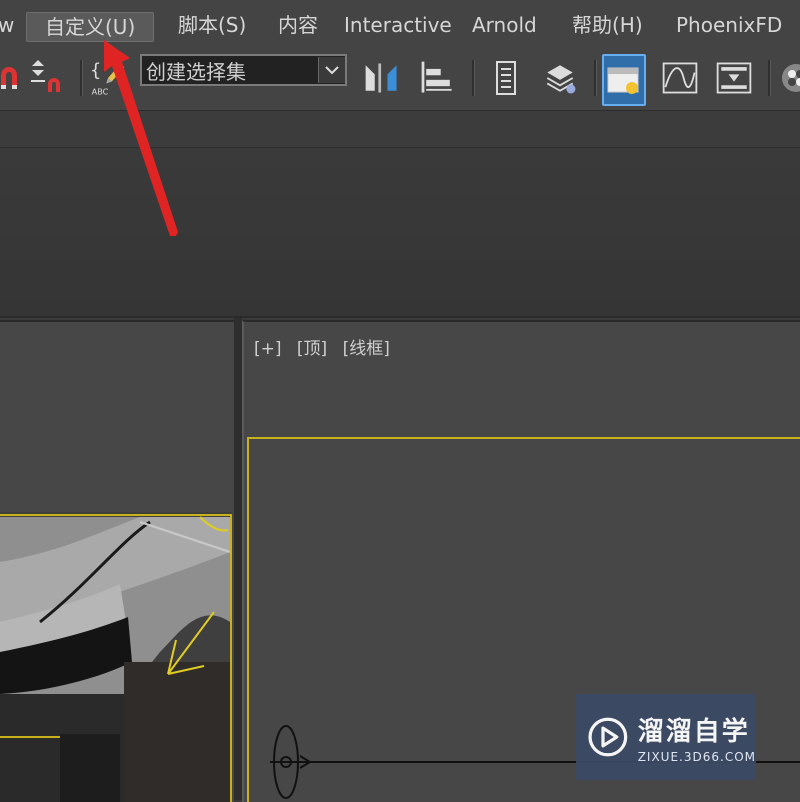 This screenshot has width=800, height=802. What do you see at coordinates (608, 737) in the screenshot?
I see `play-logo-icon` at bounding box center [608, 737].